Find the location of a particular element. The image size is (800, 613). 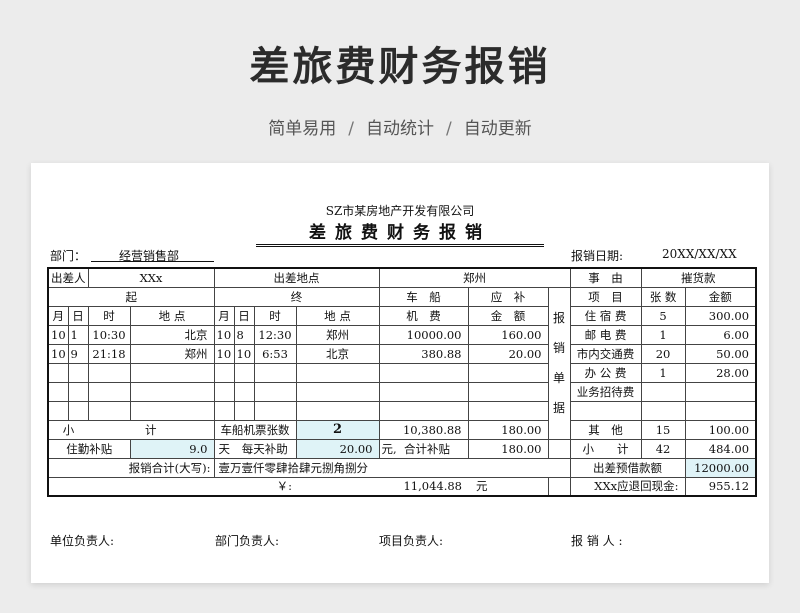

dept-underline is located at coordinates (152, 261).